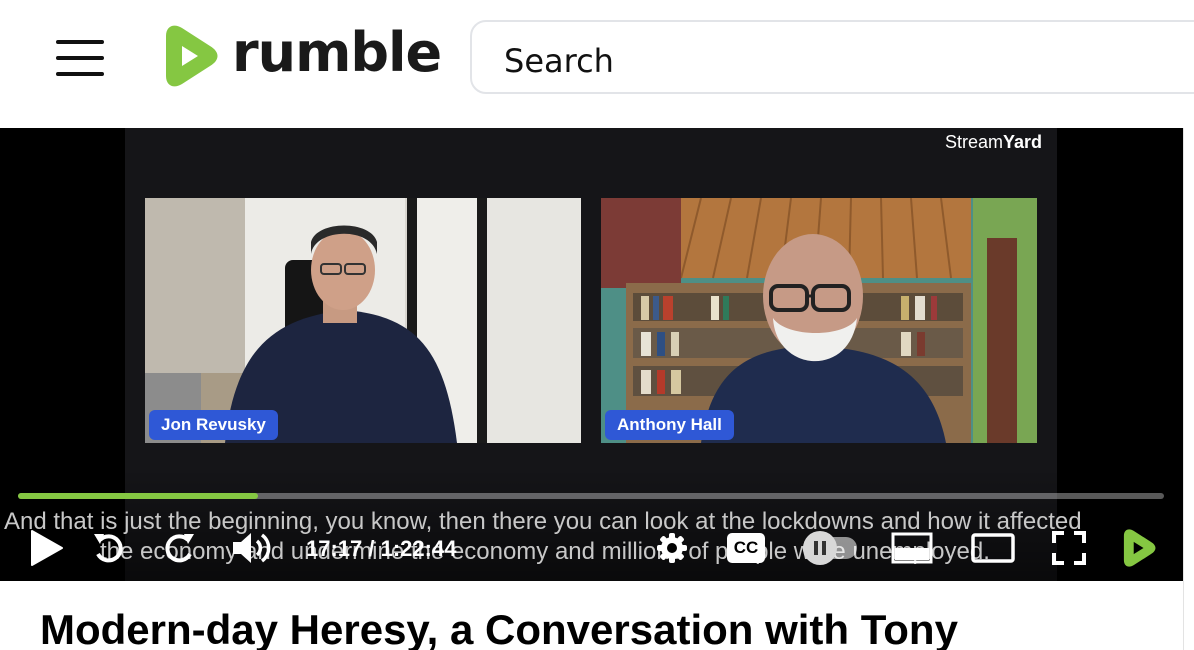  I want to click on participant-video-left, so click(363, 320).